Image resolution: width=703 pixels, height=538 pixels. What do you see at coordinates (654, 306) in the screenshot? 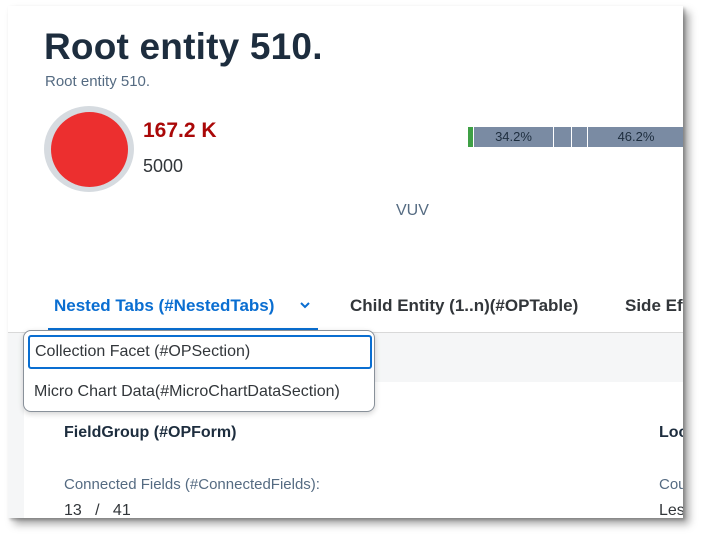
I see `tab-side-effects: Side Ef` at bounding box center [654, 306].